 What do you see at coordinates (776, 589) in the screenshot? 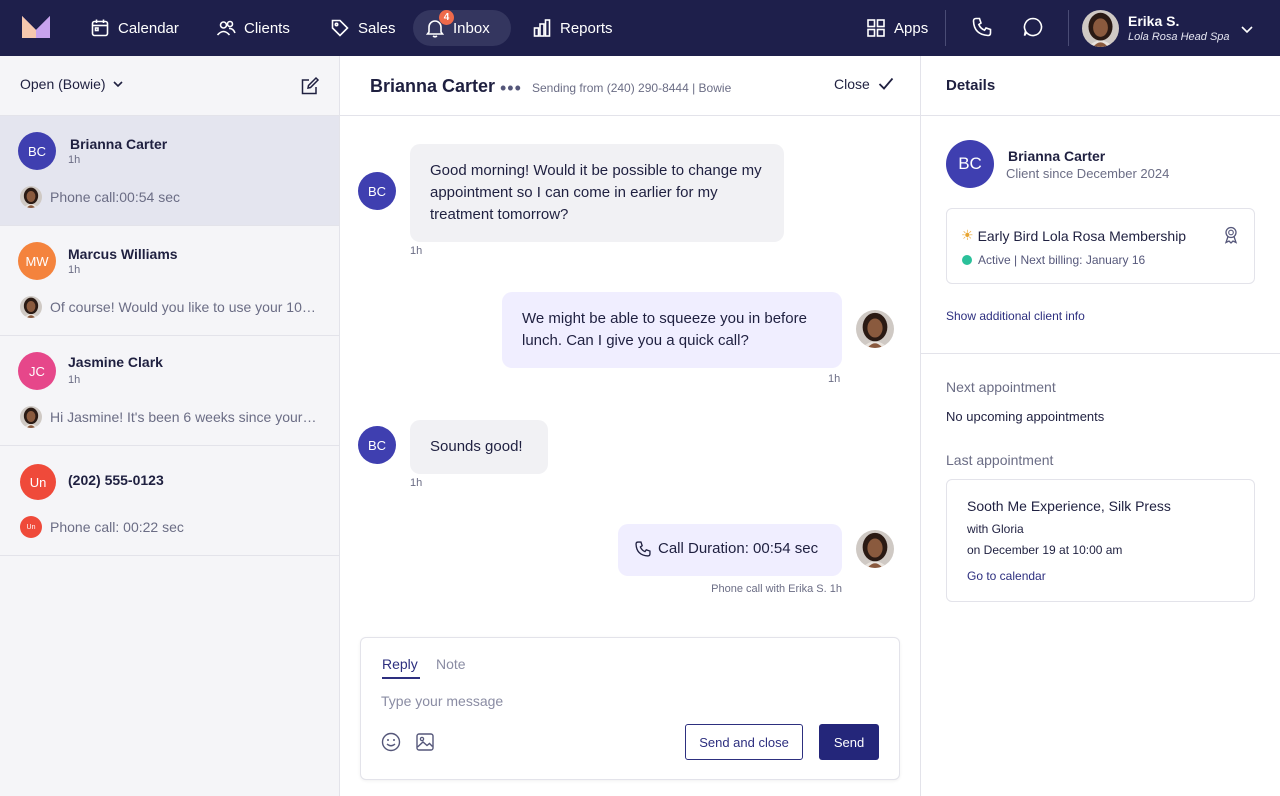
I see `message-time: Phone call with Erika S. 1h` at bounding box center [776, 589].